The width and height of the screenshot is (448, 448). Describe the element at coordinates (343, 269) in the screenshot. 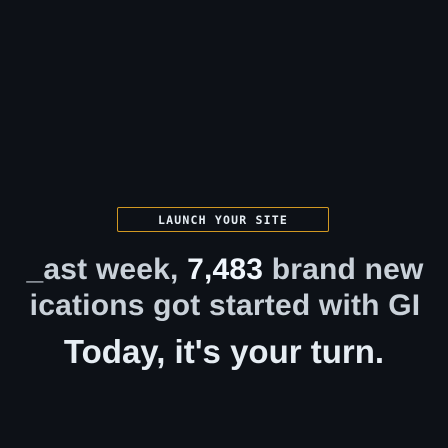

I see `headline-suffix: brand new` at that location.